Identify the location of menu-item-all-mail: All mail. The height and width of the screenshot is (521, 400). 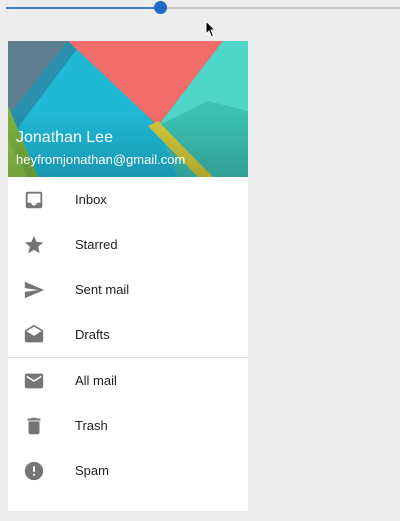
(128, 380).